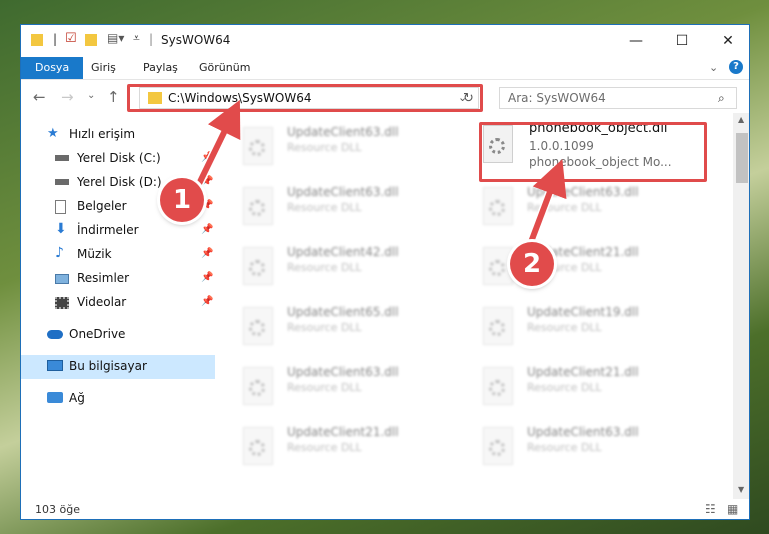 Image resolution: width=769 pixels, height=534 pixels. Describe the element at coordinates (385, 509) in the screenshot. I see `status-bar: 103 öğe ☷ ▦` at that location.